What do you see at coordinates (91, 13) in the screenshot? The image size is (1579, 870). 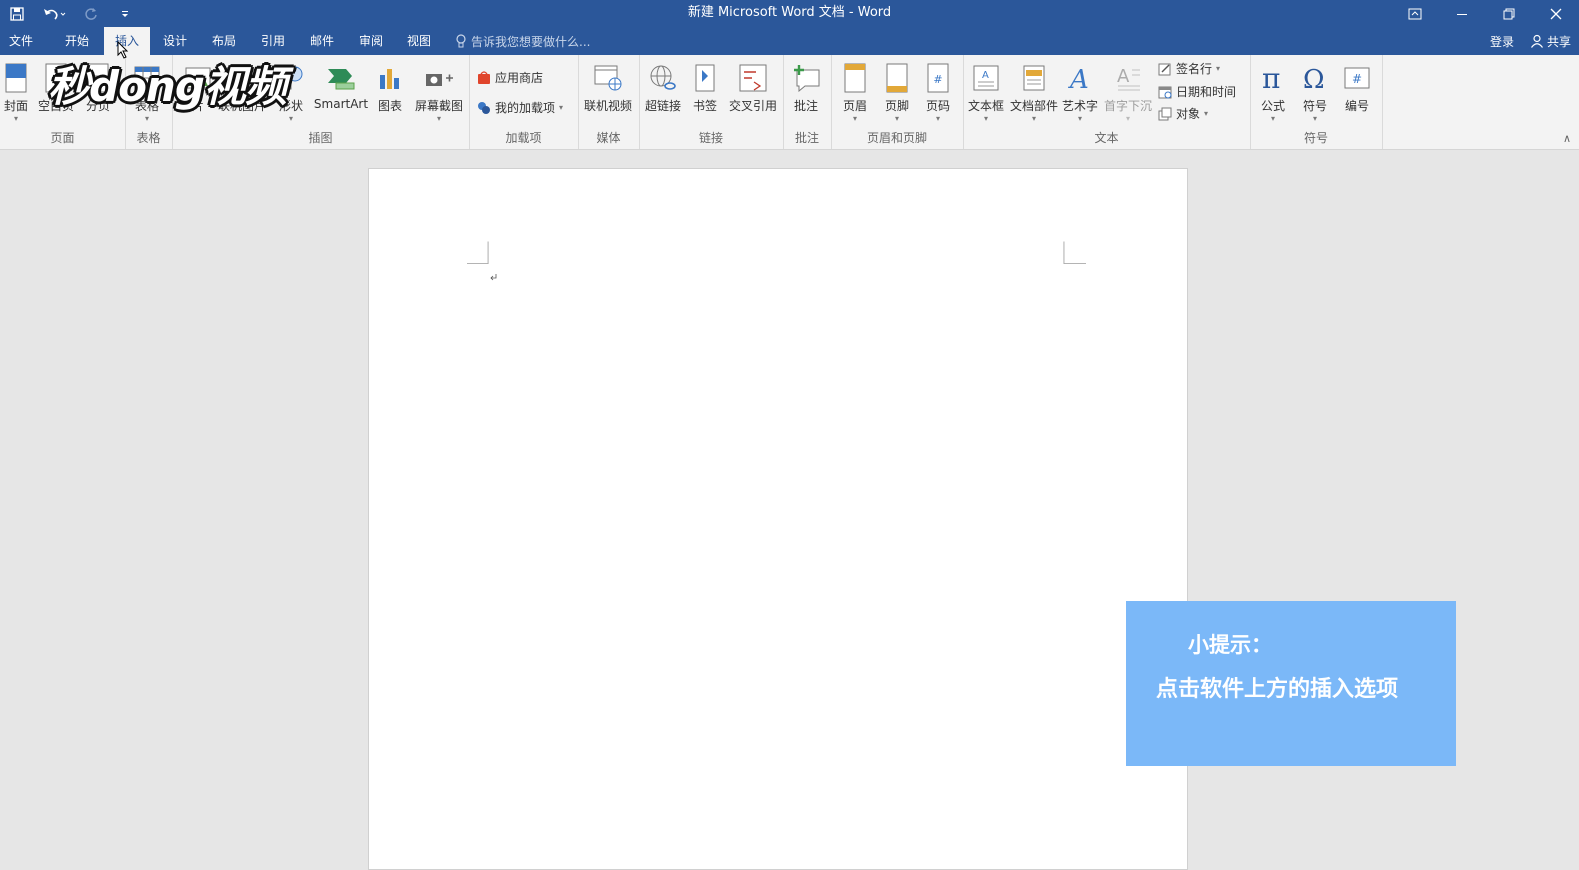 I see `redo-icon` at bounding box center [91, 13].